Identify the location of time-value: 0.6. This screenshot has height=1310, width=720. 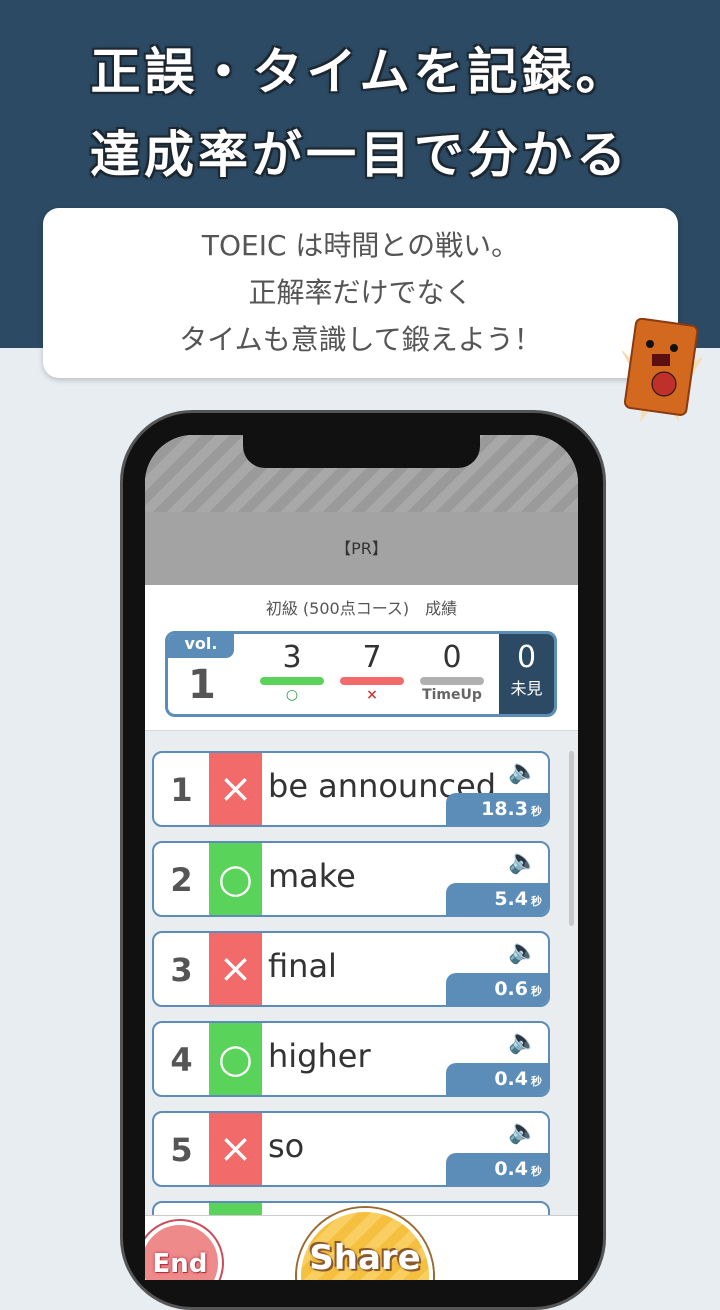
(511, 989).